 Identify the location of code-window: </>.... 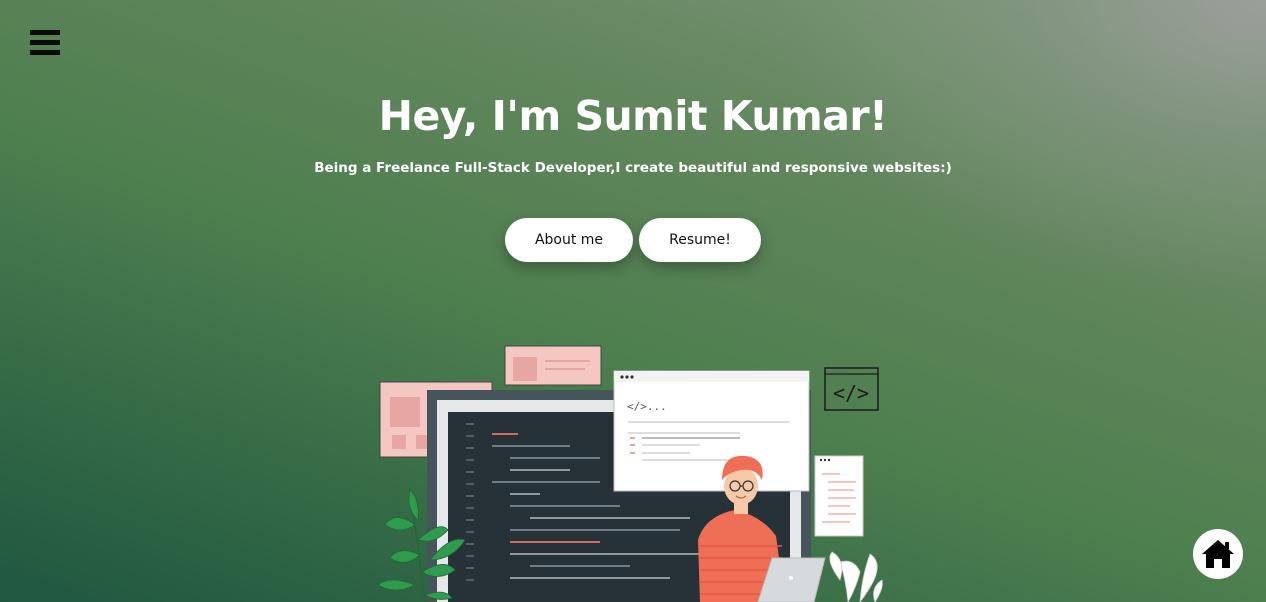
(711, 431).